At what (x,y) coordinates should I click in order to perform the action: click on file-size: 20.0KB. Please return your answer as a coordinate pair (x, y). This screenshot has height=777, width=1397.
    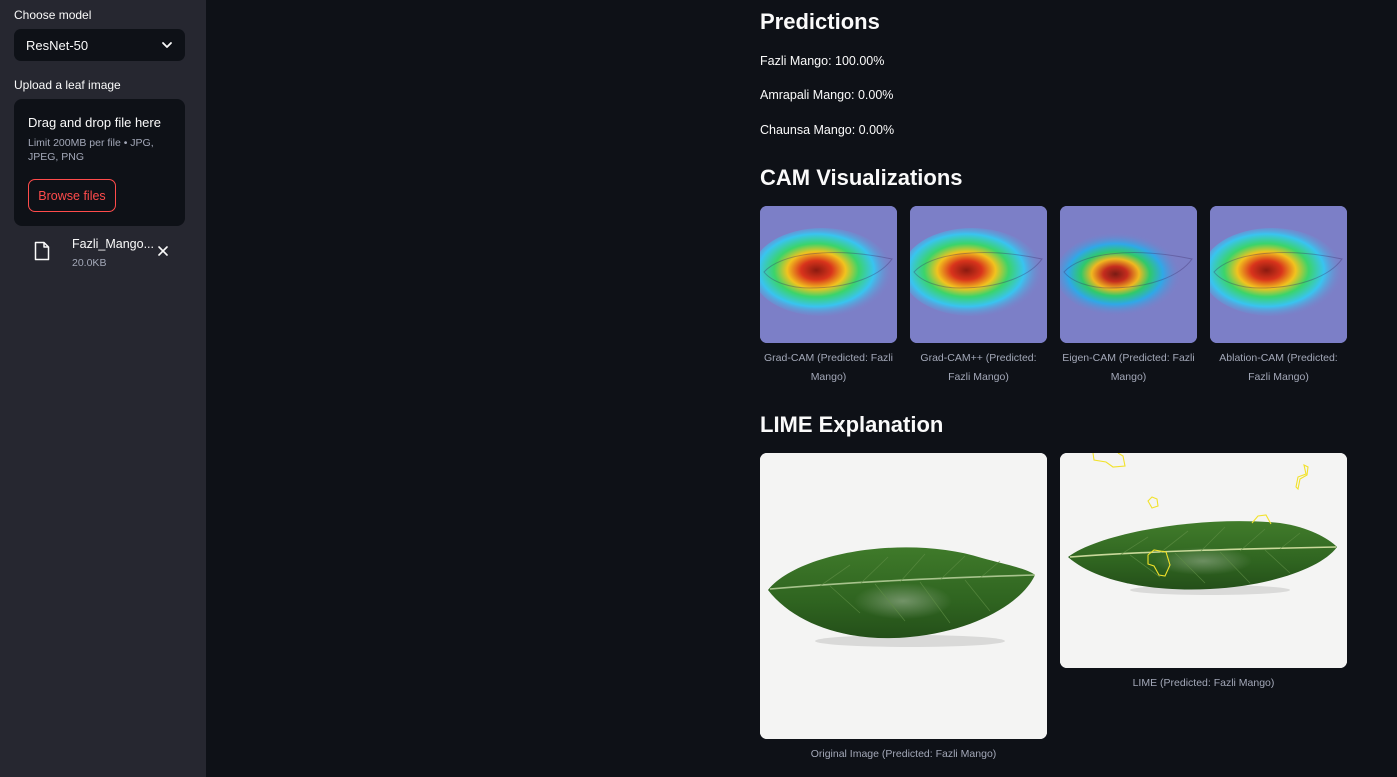
    Looking at the image, I should click on (89, 263).